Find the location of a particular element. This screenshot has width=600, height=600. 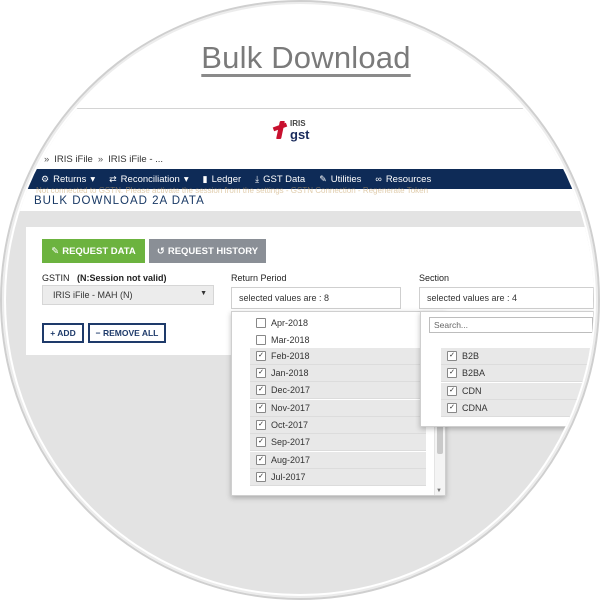

option-return-period: ✓ Oct-2017 is located at coordinates (338, 425).